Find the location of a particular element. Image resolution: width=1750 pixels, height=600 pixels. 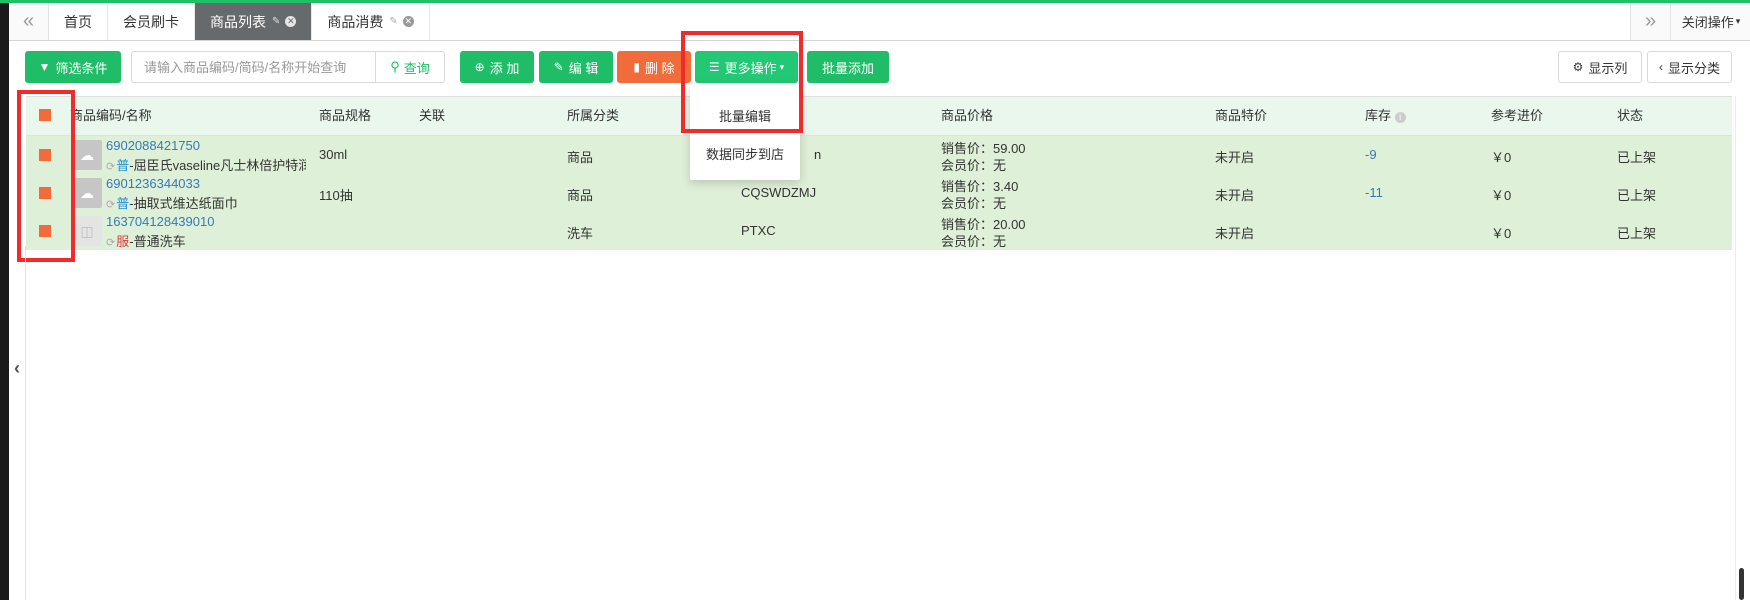

product-category: 商品 is located at coordinates (580, 195).